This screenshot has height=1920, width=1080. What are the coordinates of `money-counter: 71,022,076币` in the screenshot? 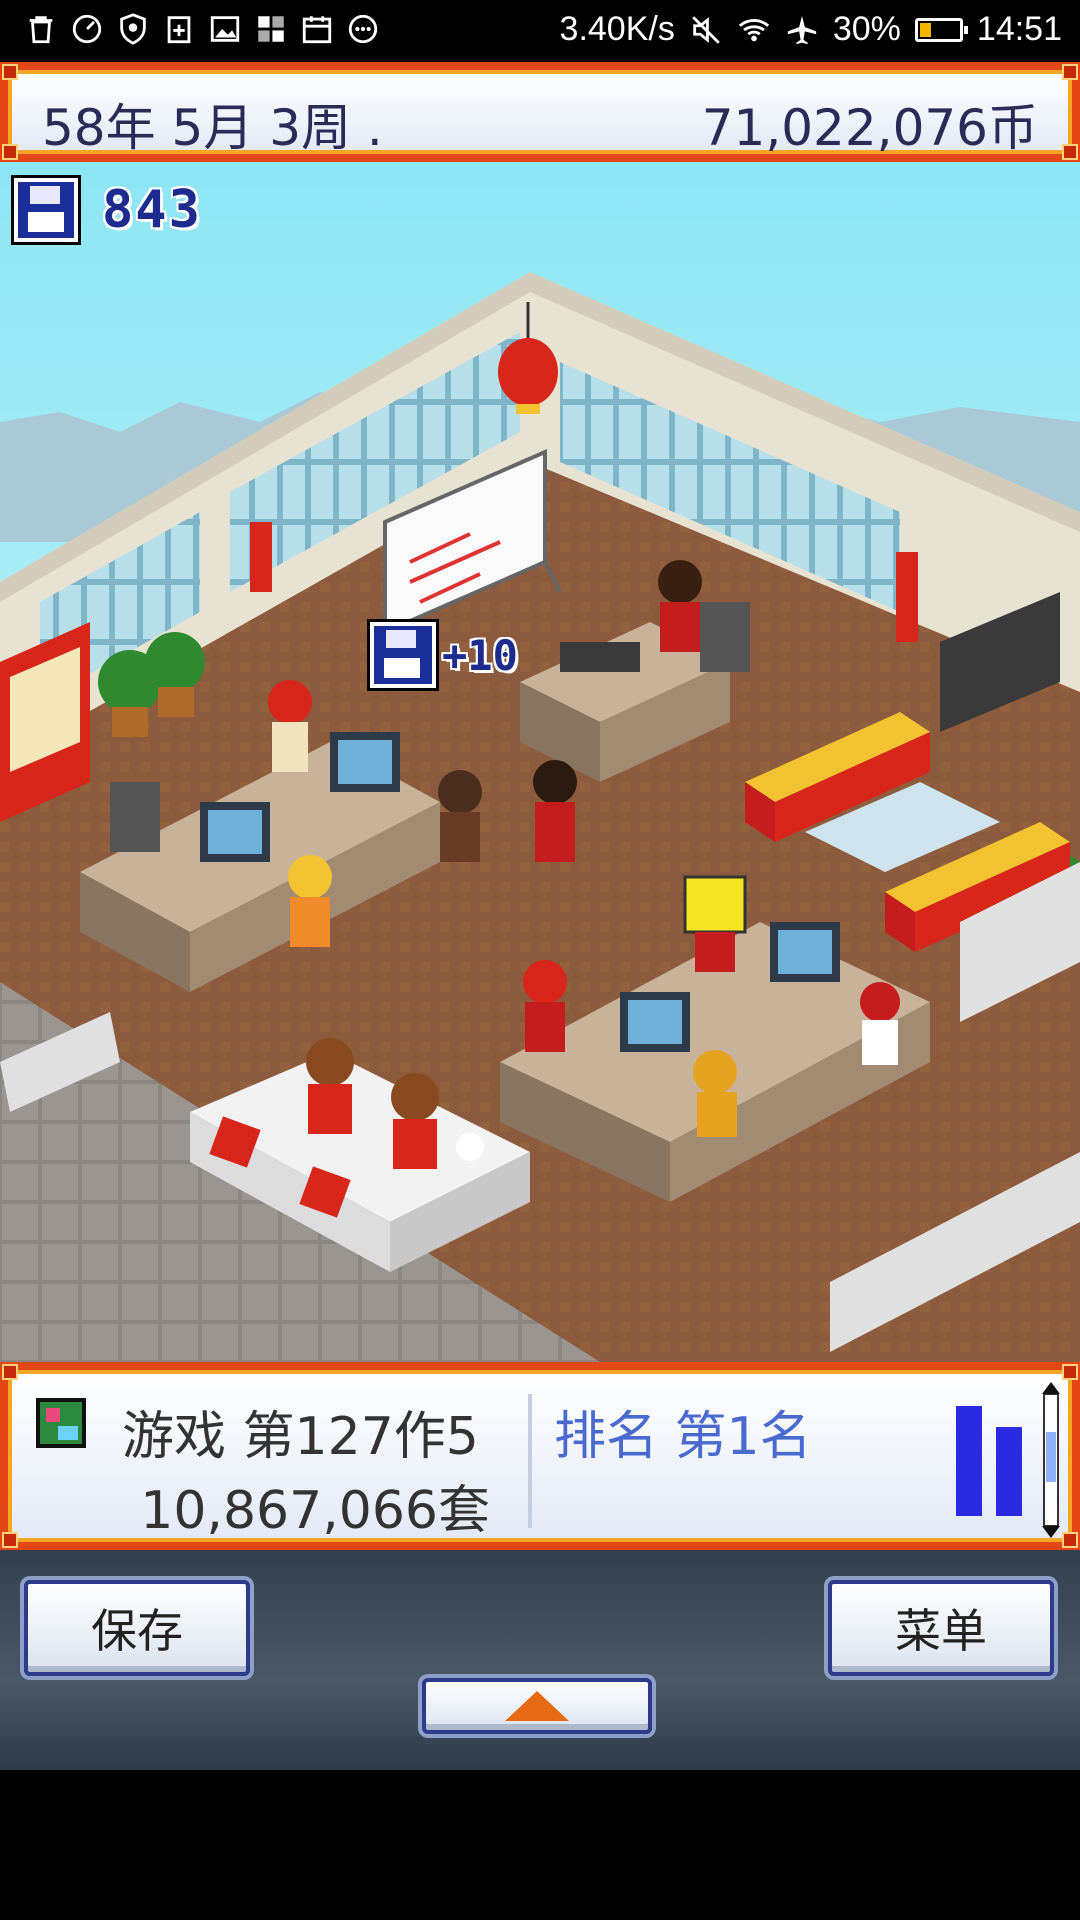 It's located at (869, 128).